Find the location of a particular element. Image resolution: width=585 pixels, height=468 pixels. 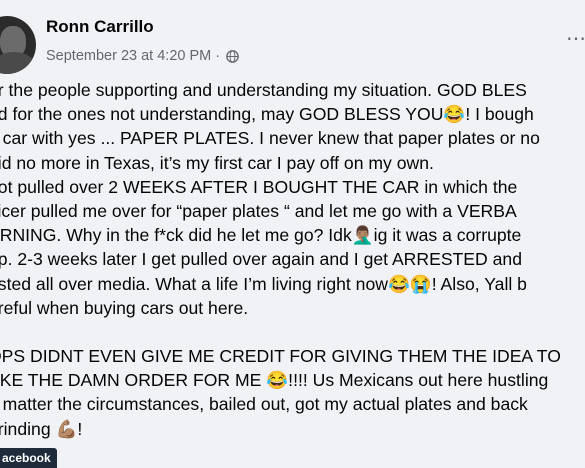

author-name: Ronn Carrillo is located at coordinates (100, 27).